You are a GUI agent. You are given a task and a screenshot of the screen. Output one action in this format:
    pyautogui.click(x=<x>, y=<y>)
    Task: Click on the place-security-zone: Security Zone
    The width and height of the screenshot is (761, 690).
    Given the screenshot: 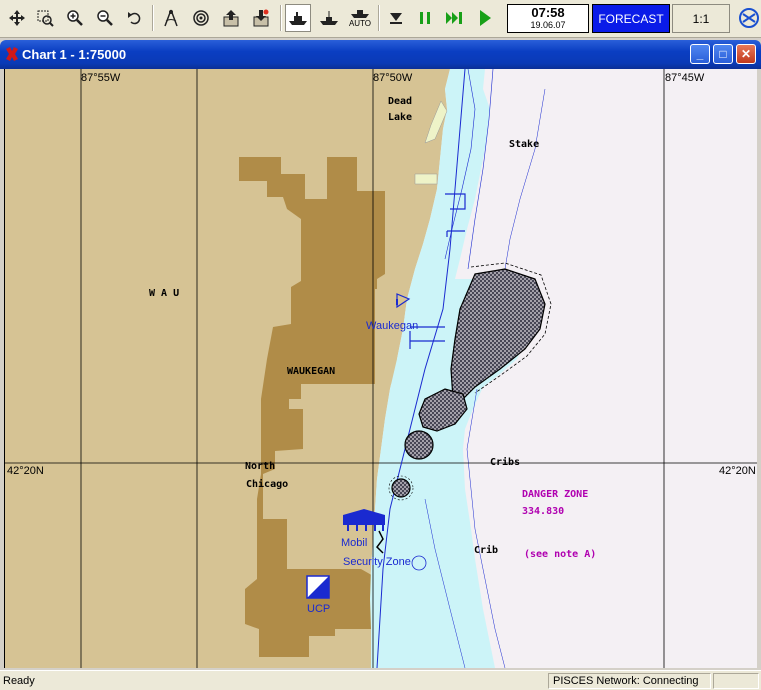 What is the action you would take?
    pyautogui.click(x=377, y=562)
    